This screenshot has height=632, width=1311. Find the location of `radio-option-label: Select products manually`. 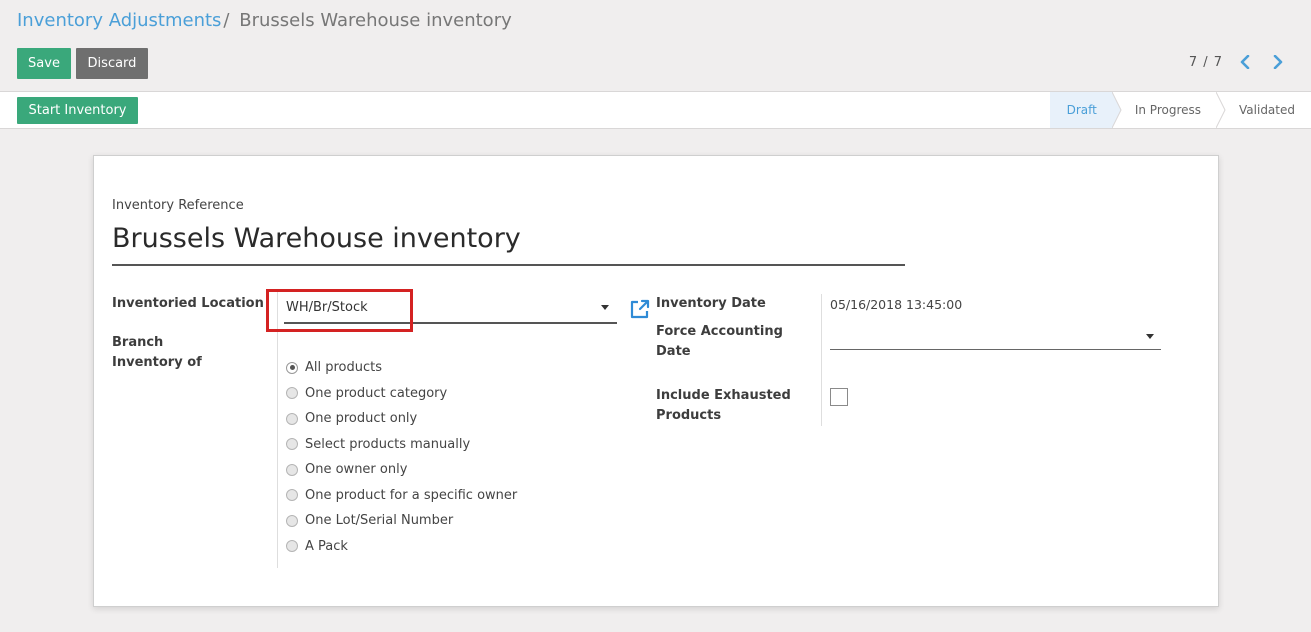

radio-option-label: Select products manually is located at coordinates (388, 444).